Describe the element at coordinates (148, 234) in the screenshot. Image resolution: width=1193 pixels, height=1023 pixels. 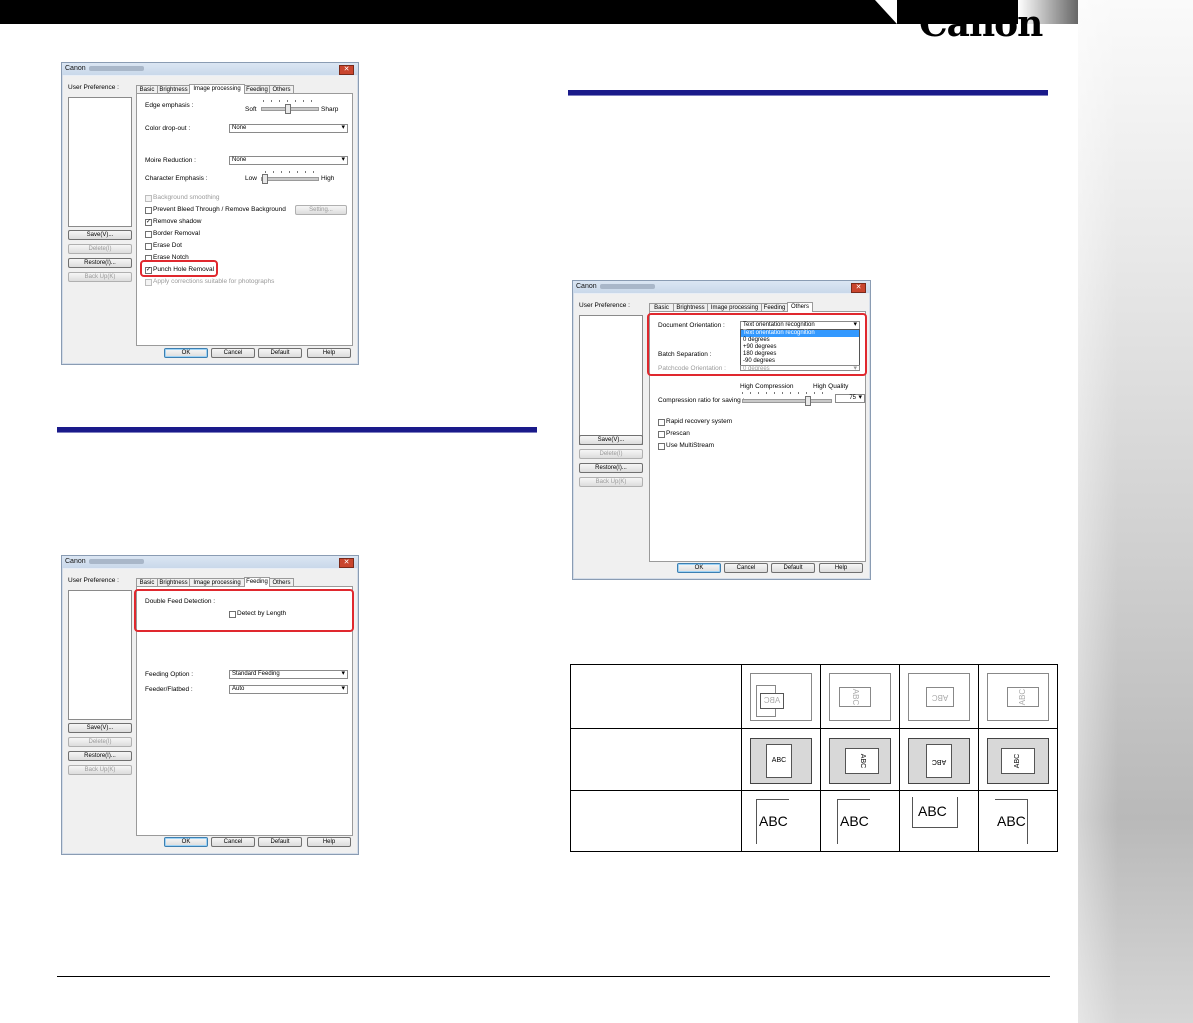
I see `checkbox-border-removal` at that location.